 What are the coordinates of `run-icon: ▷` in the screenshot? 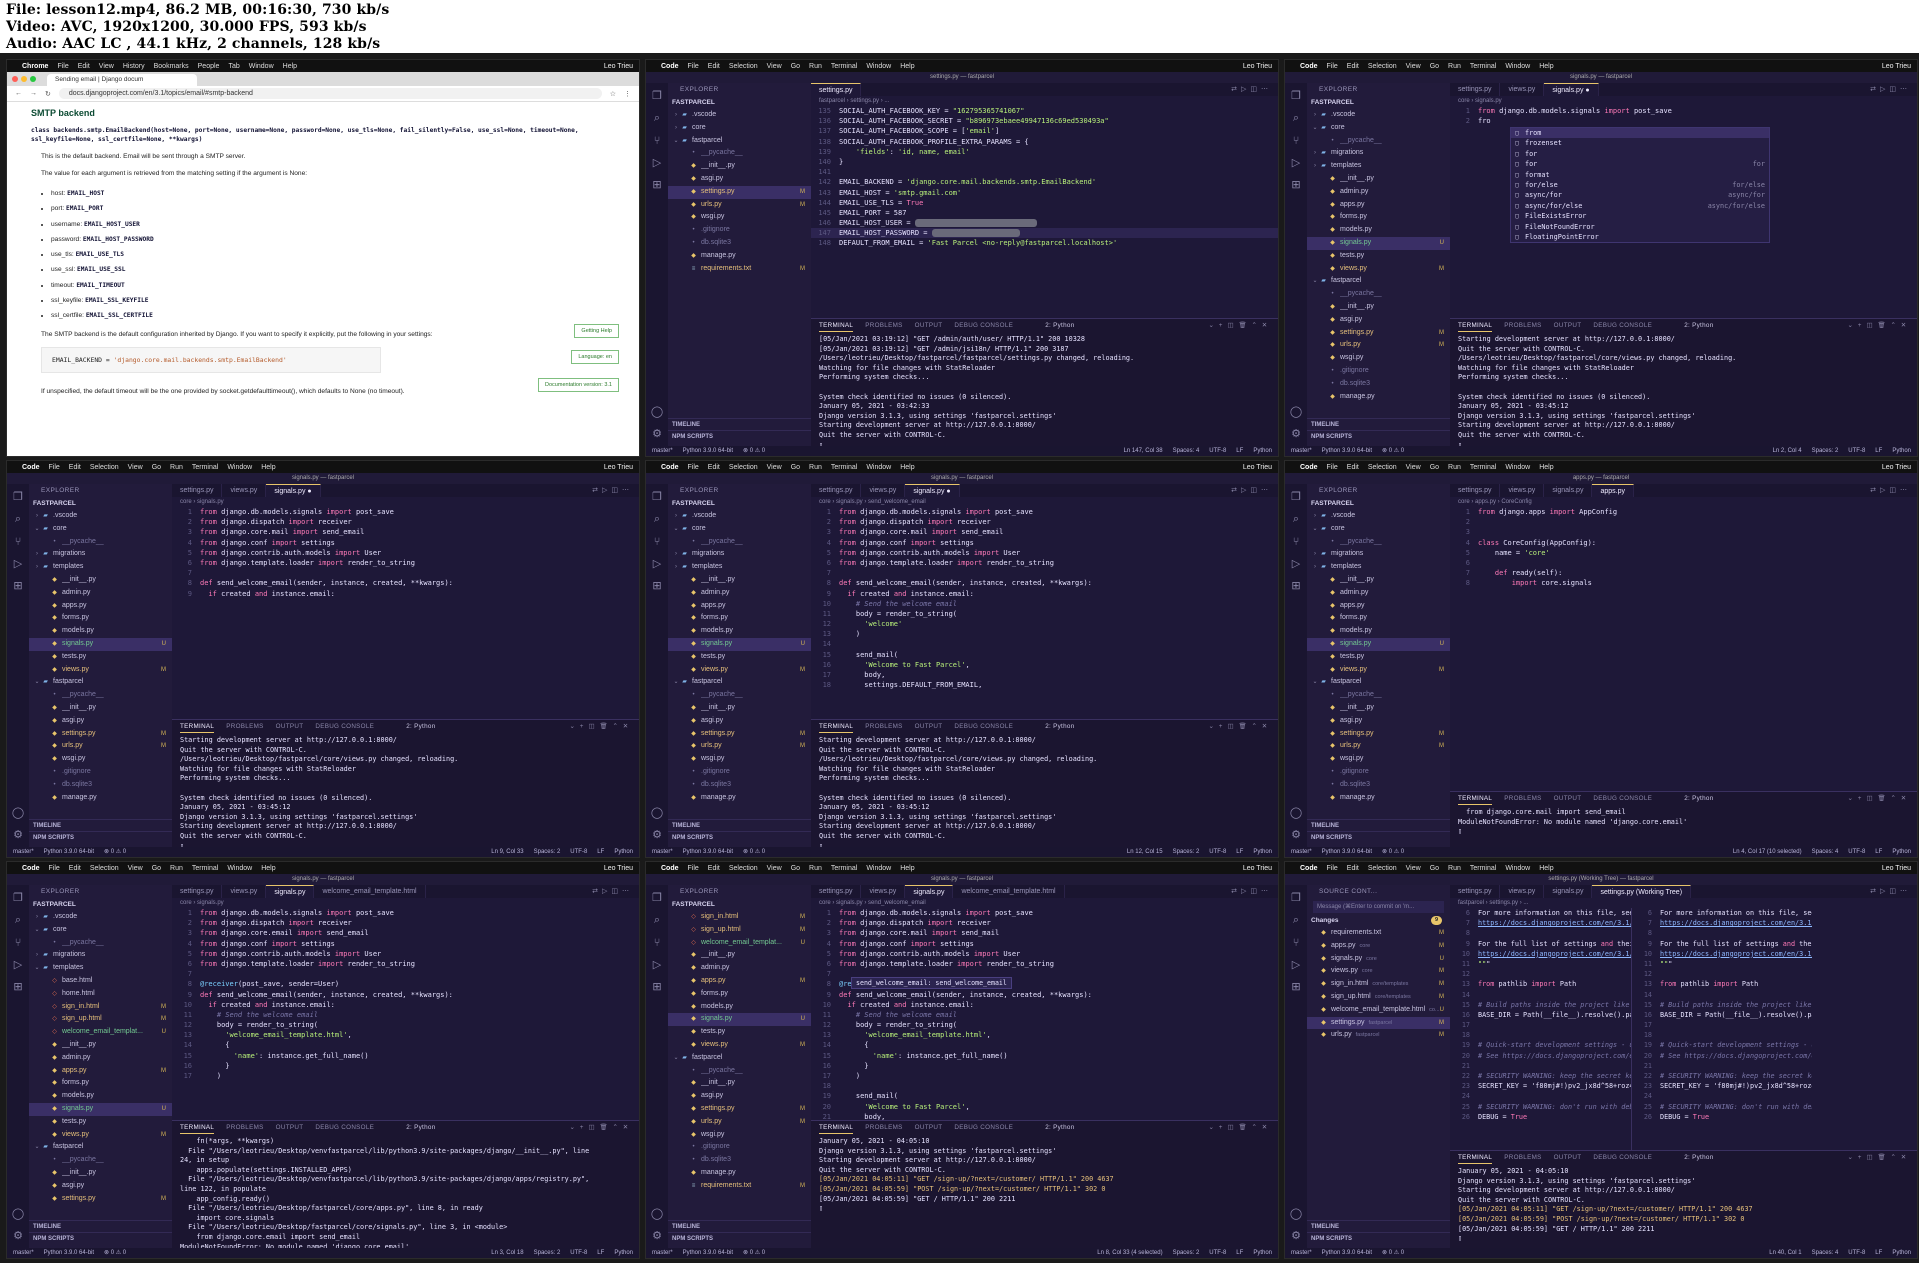 It's located at (1245, 490).